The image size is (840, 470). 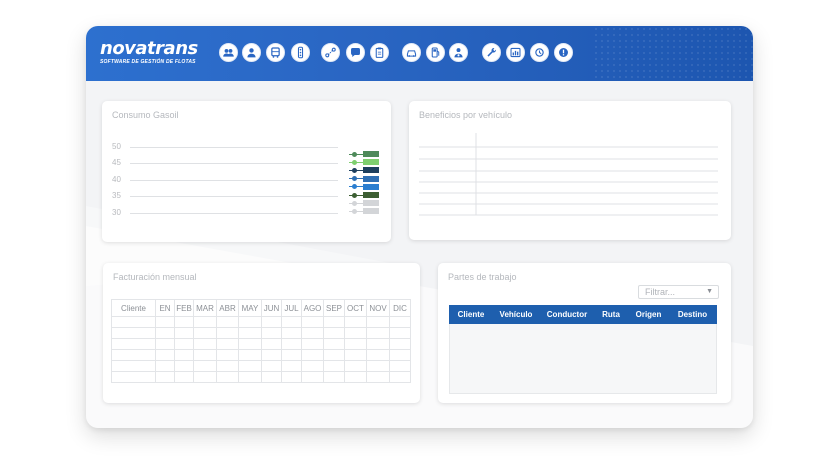 I want to click on consumo-title: Consumo Gasoil, so click(x=145, y=115).